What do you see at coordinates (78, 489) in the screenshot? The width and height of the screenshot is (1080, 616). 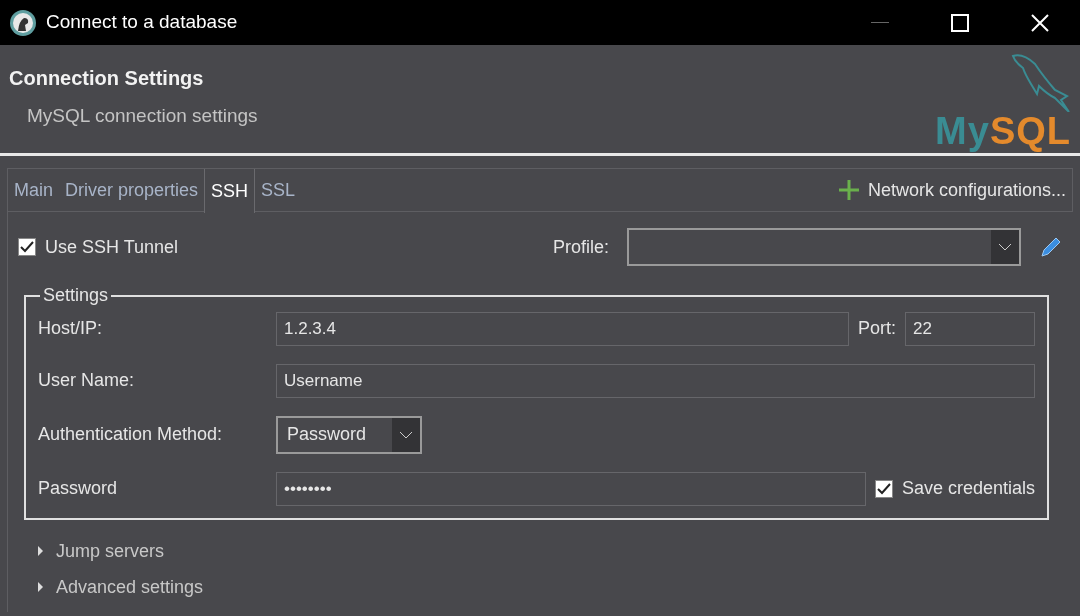 I see `password-label: Password` at bounding box center [78, 489].